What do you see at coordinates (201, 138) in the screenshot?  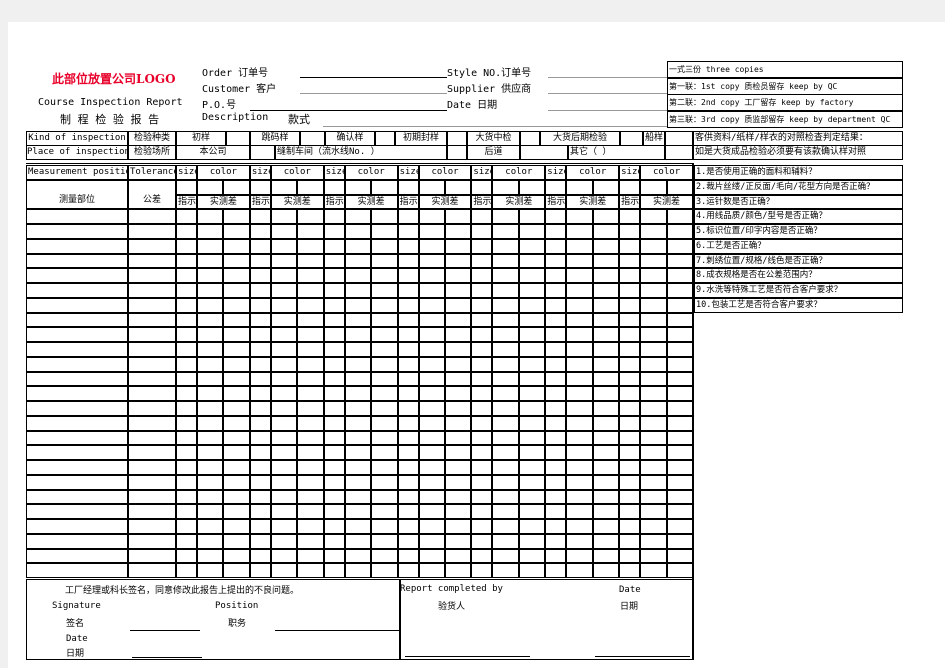 I see `kind-option: 初样` at bounding box center [201, 138].